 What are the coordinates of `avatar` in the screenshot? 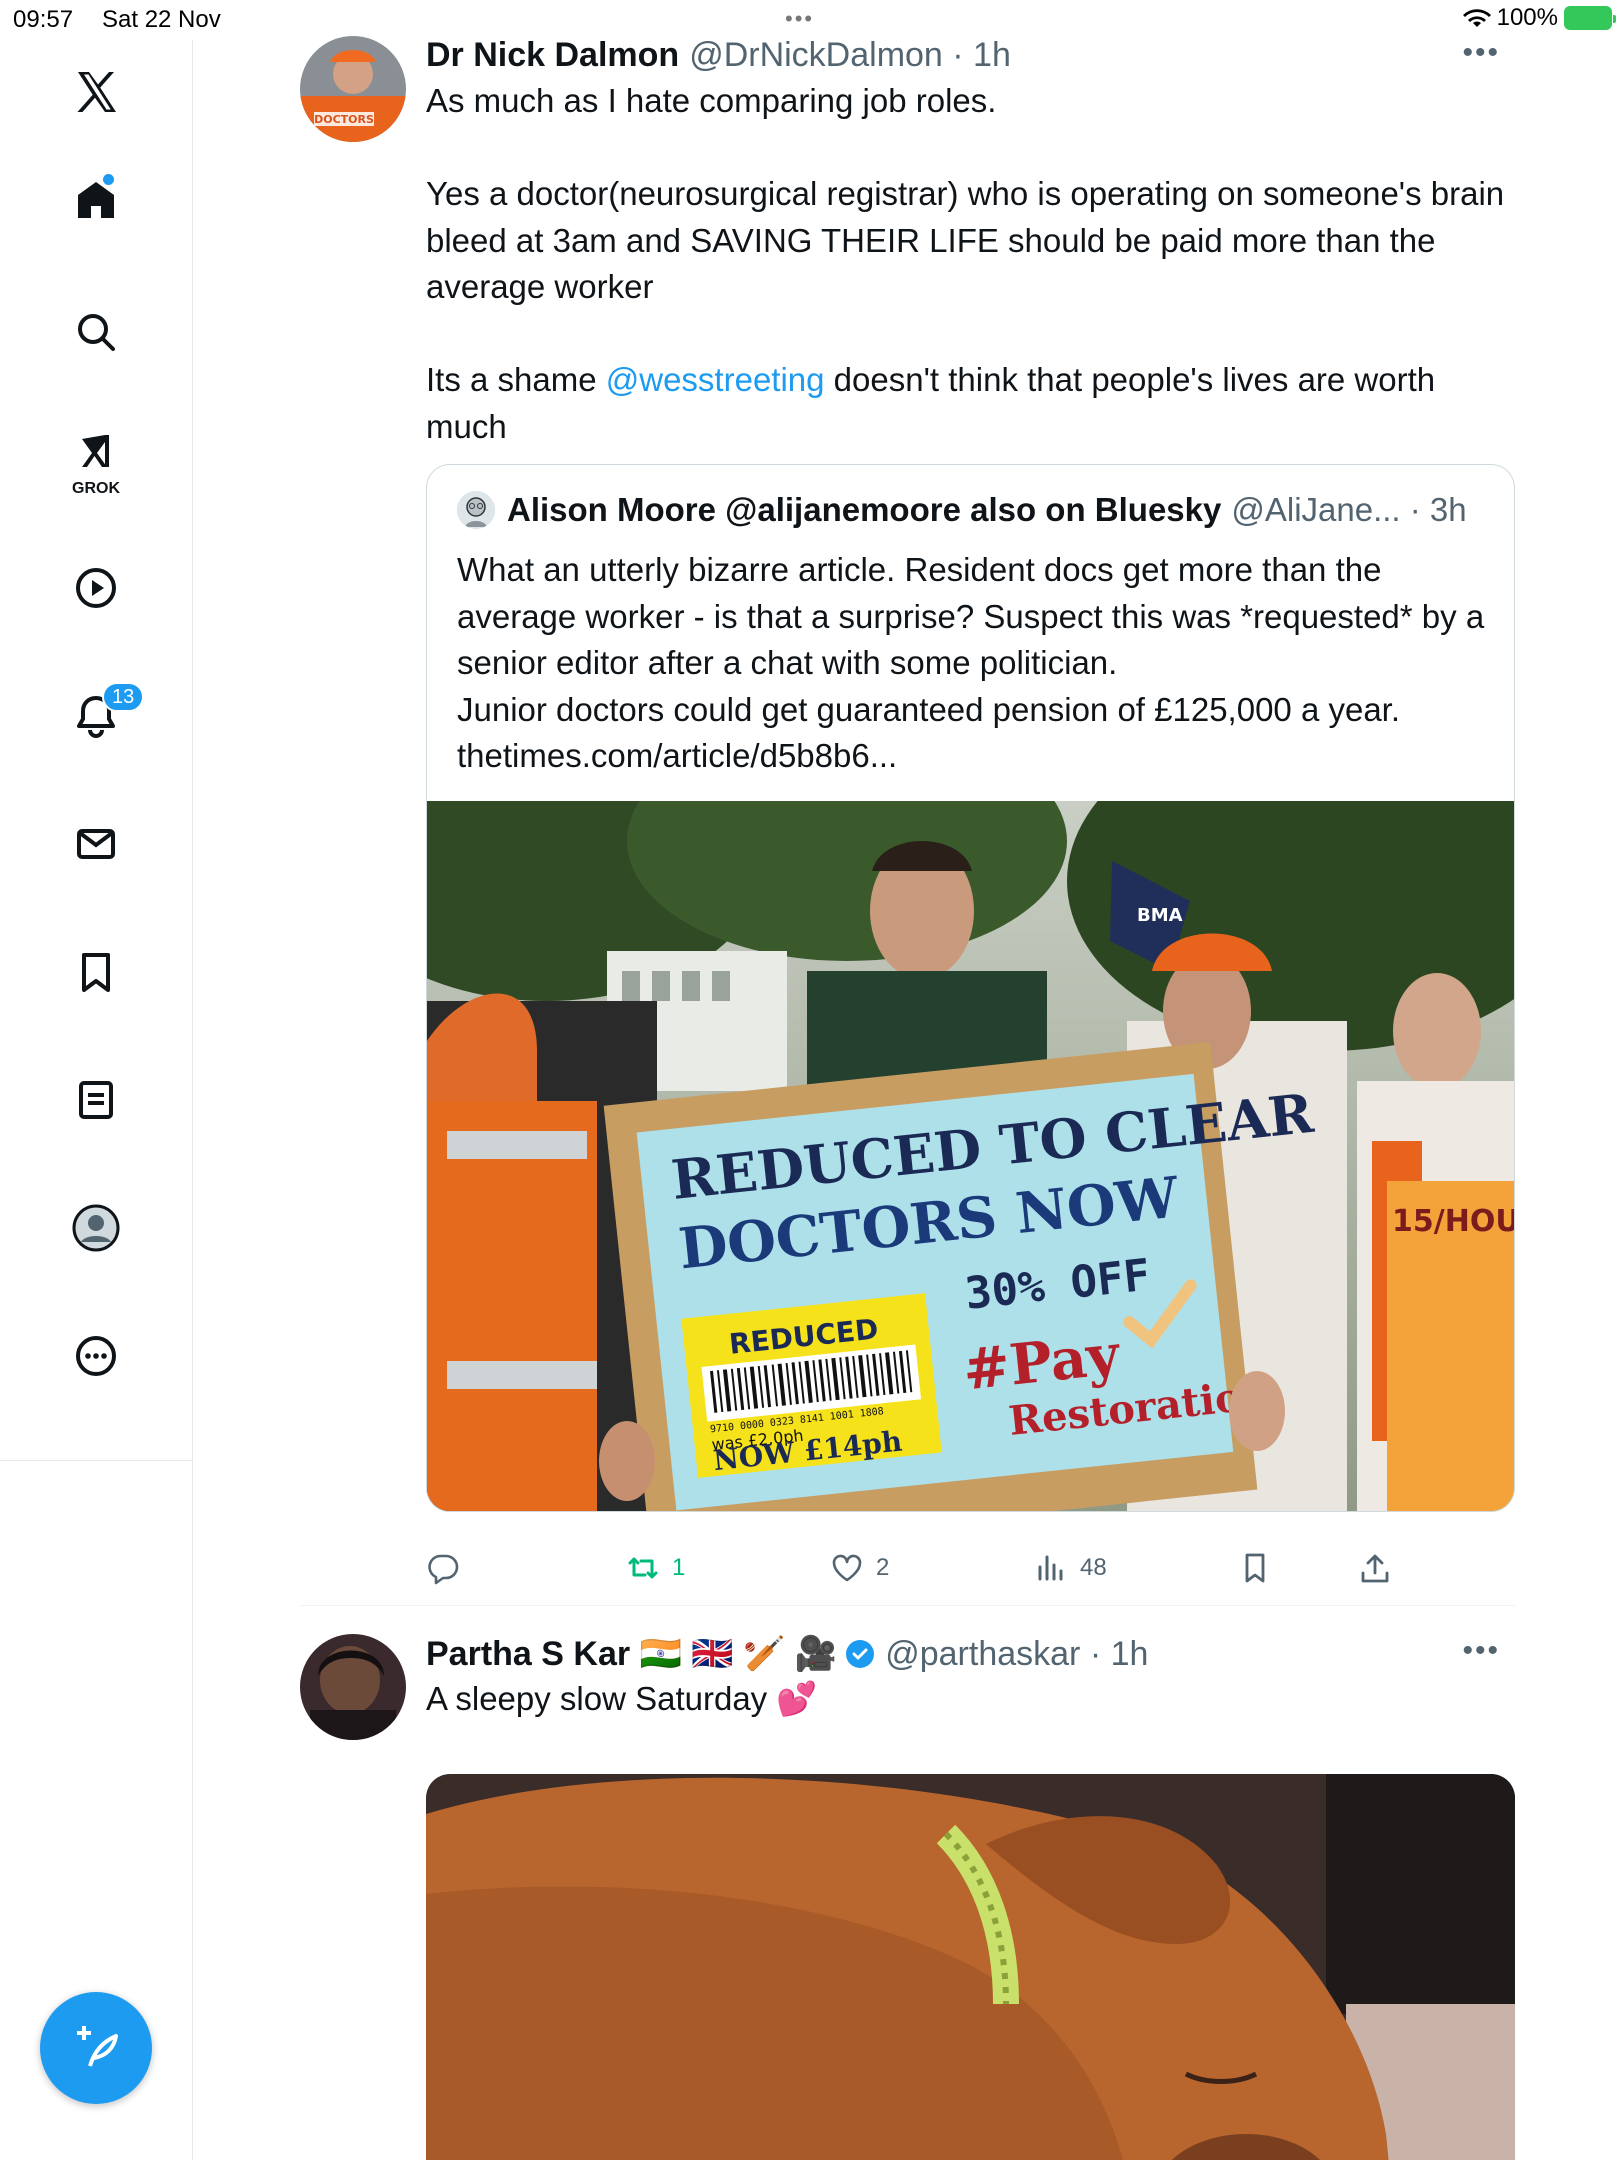 It's located at (353, 1687).